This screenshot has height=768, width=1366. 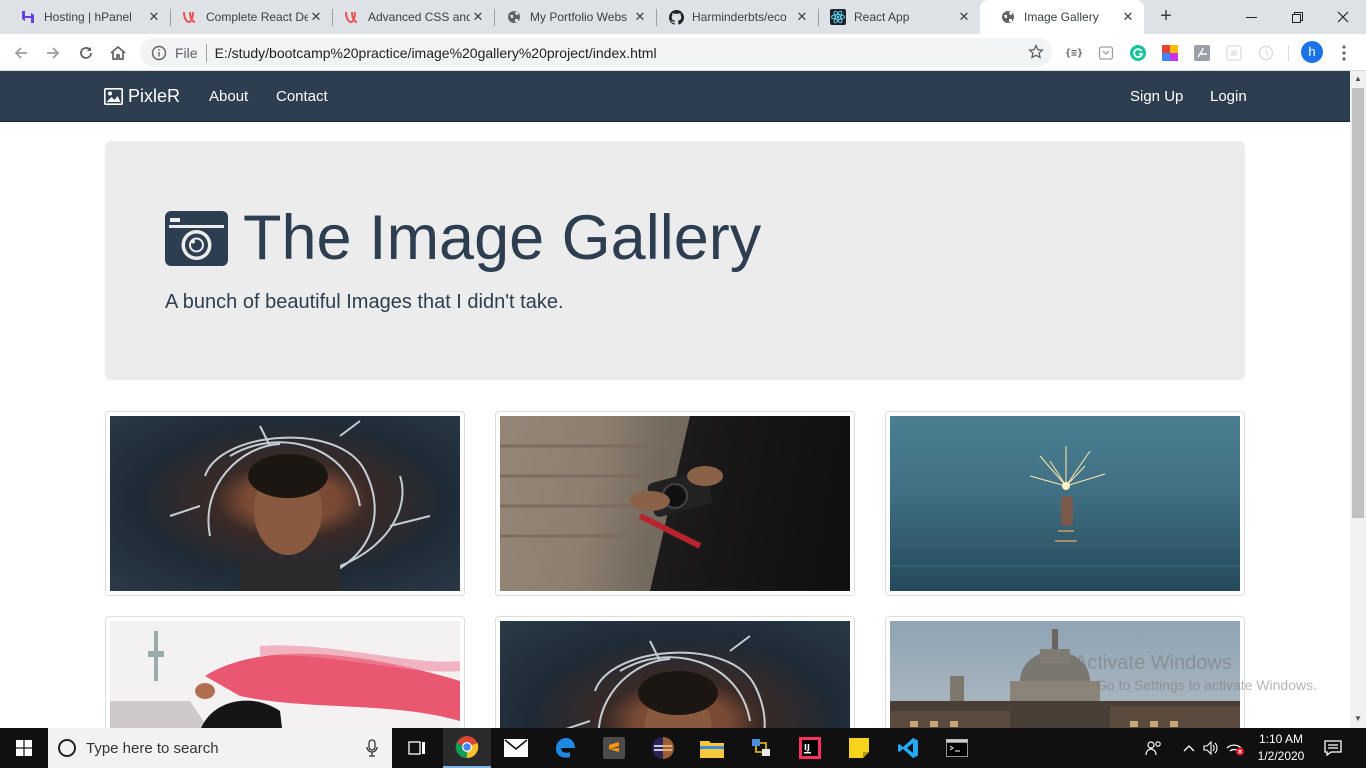 What do you see at coordinates (516, 748) in the screenshot?
I see `mail-icon` at bounding box center [516, 748].